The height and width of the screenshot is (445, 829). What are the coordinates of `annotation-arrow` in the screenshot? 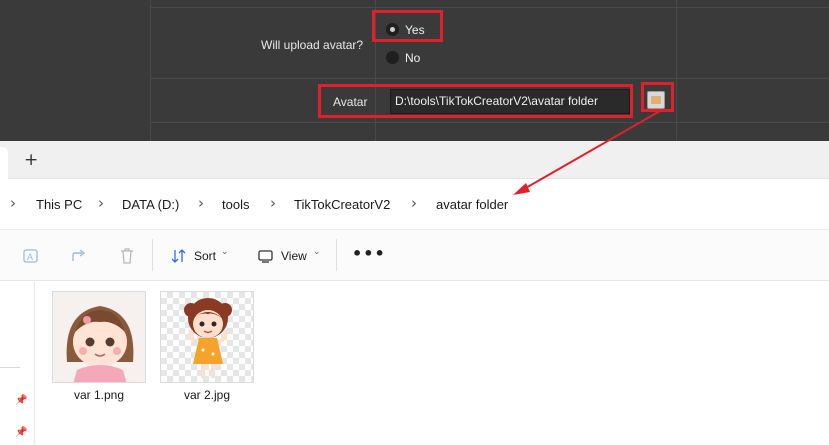 It's located at (587, 152).